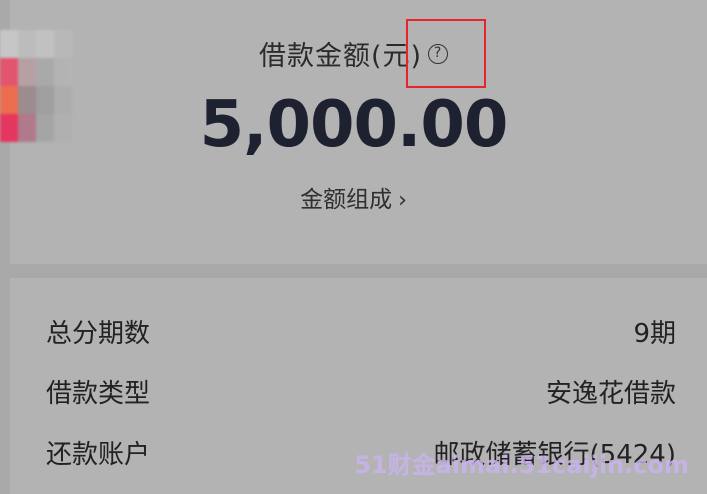  Describe the element at coordinates (98, 333) in the screenshot. I see `detail-label: 总分期数` at that location.